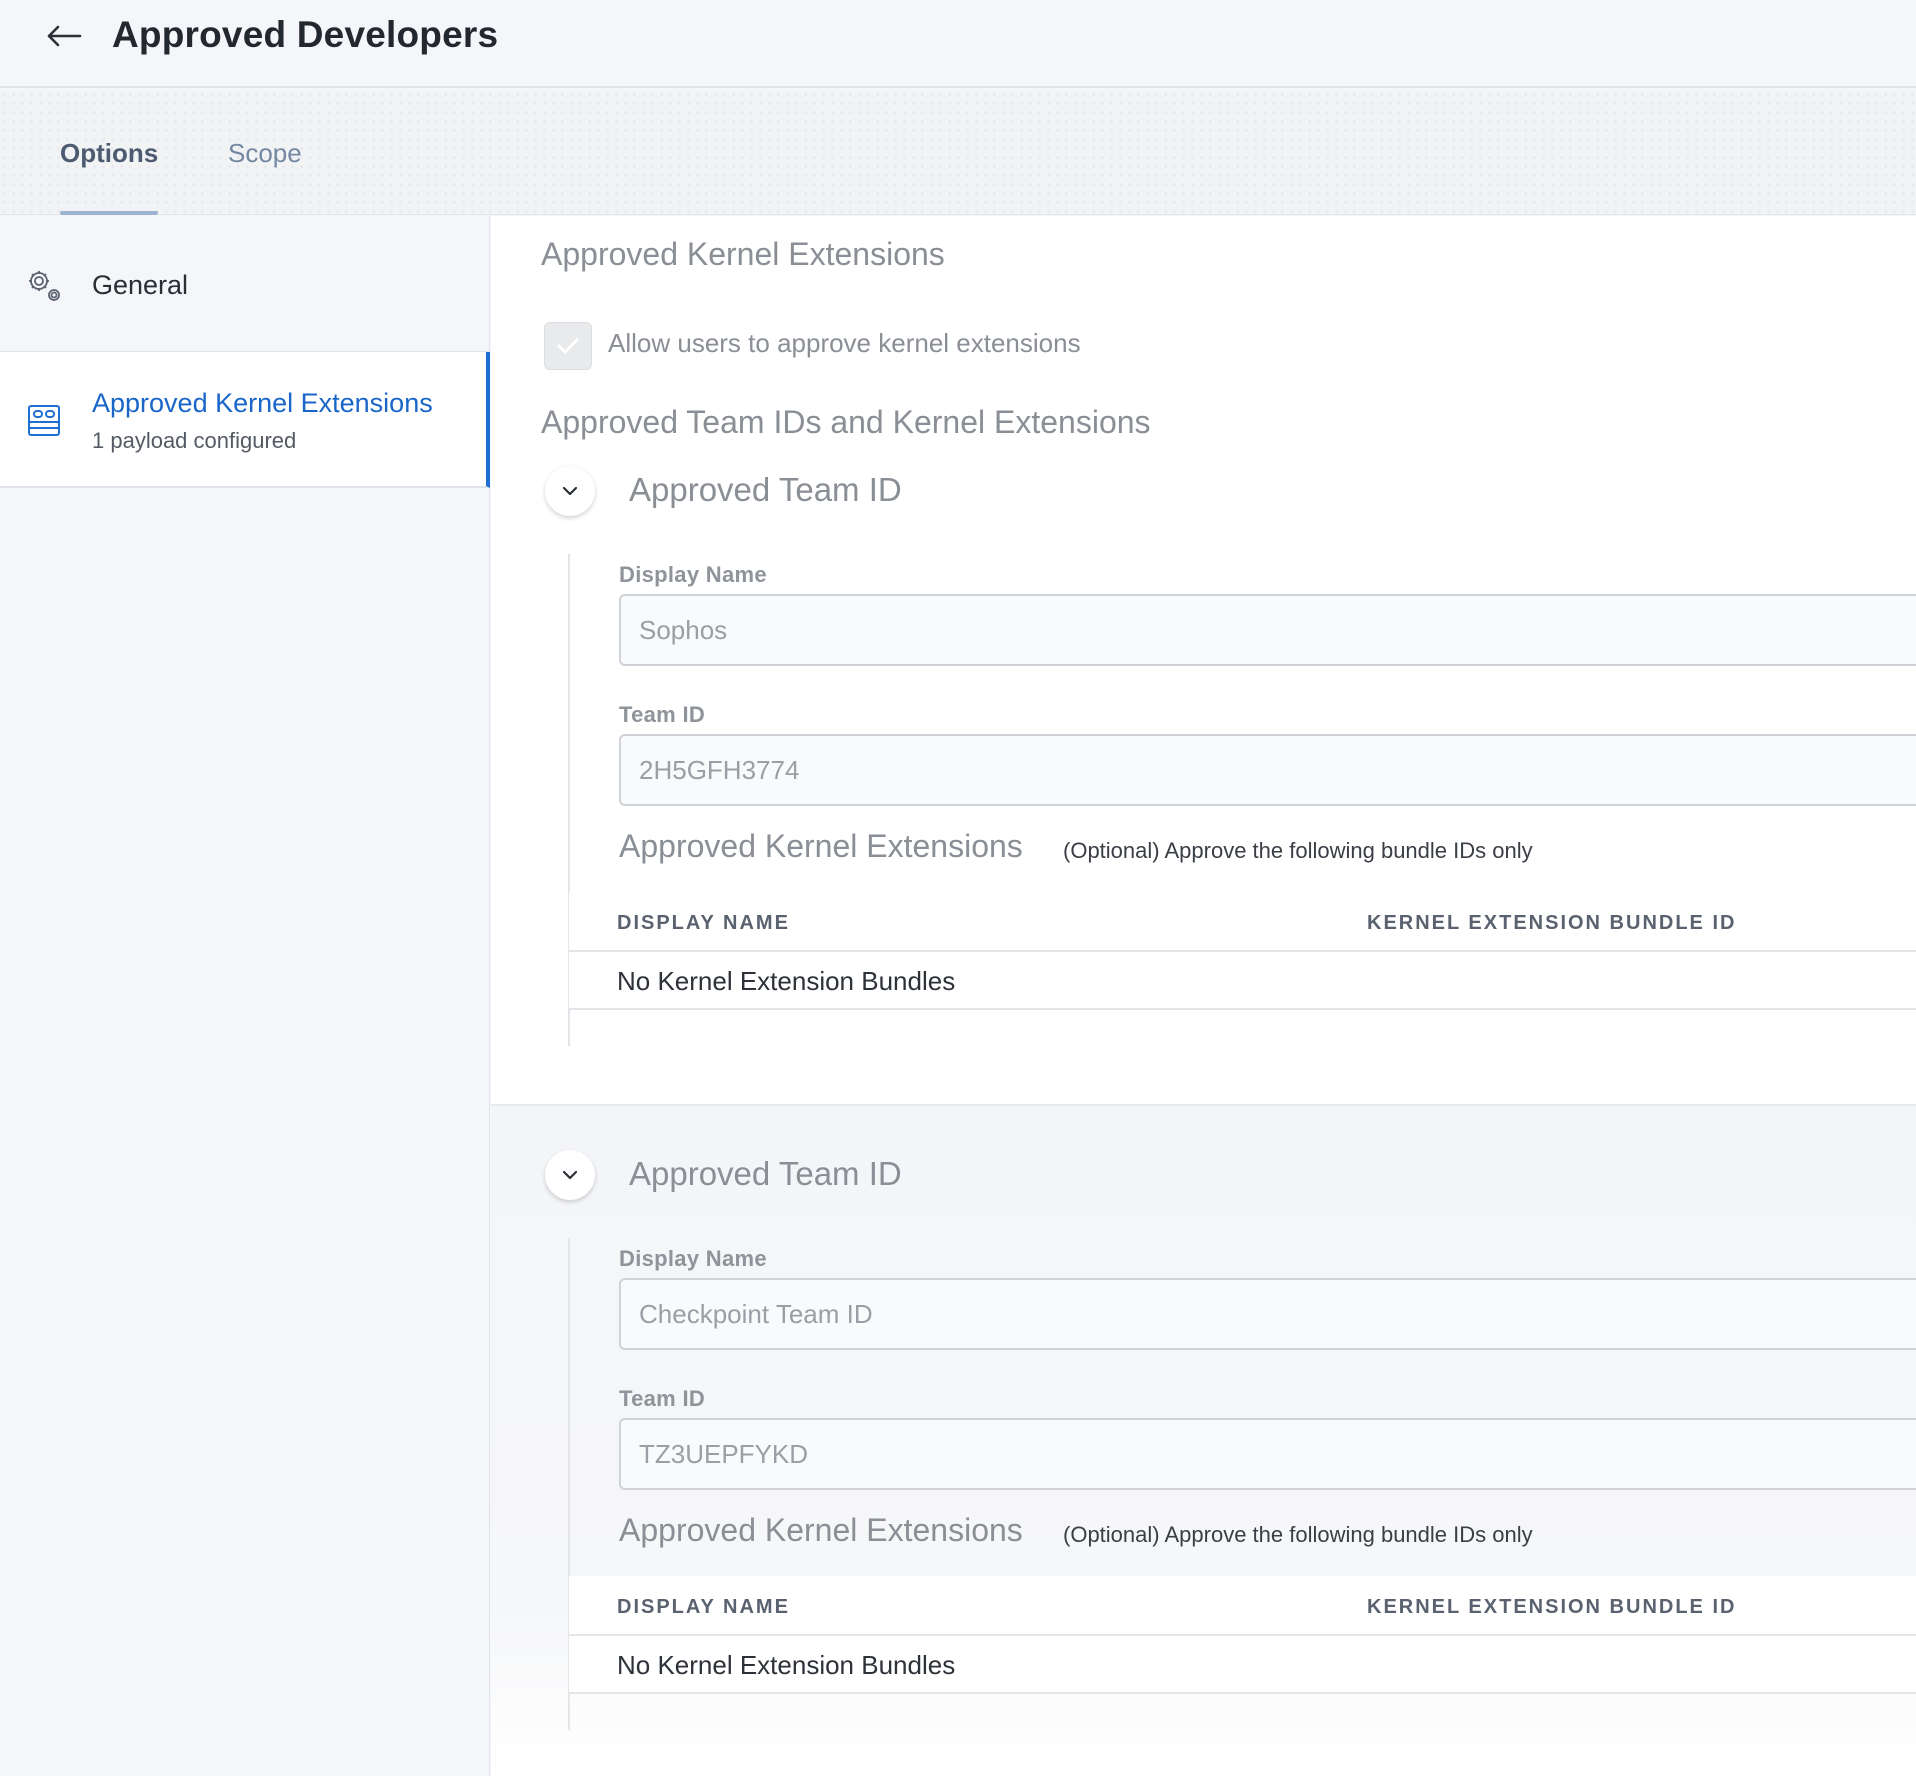 This screenshot has width=1916, height=1776. Describe the element at coordinates (109, 153) in the screenshot. I see `tab-options: Options` at that location.